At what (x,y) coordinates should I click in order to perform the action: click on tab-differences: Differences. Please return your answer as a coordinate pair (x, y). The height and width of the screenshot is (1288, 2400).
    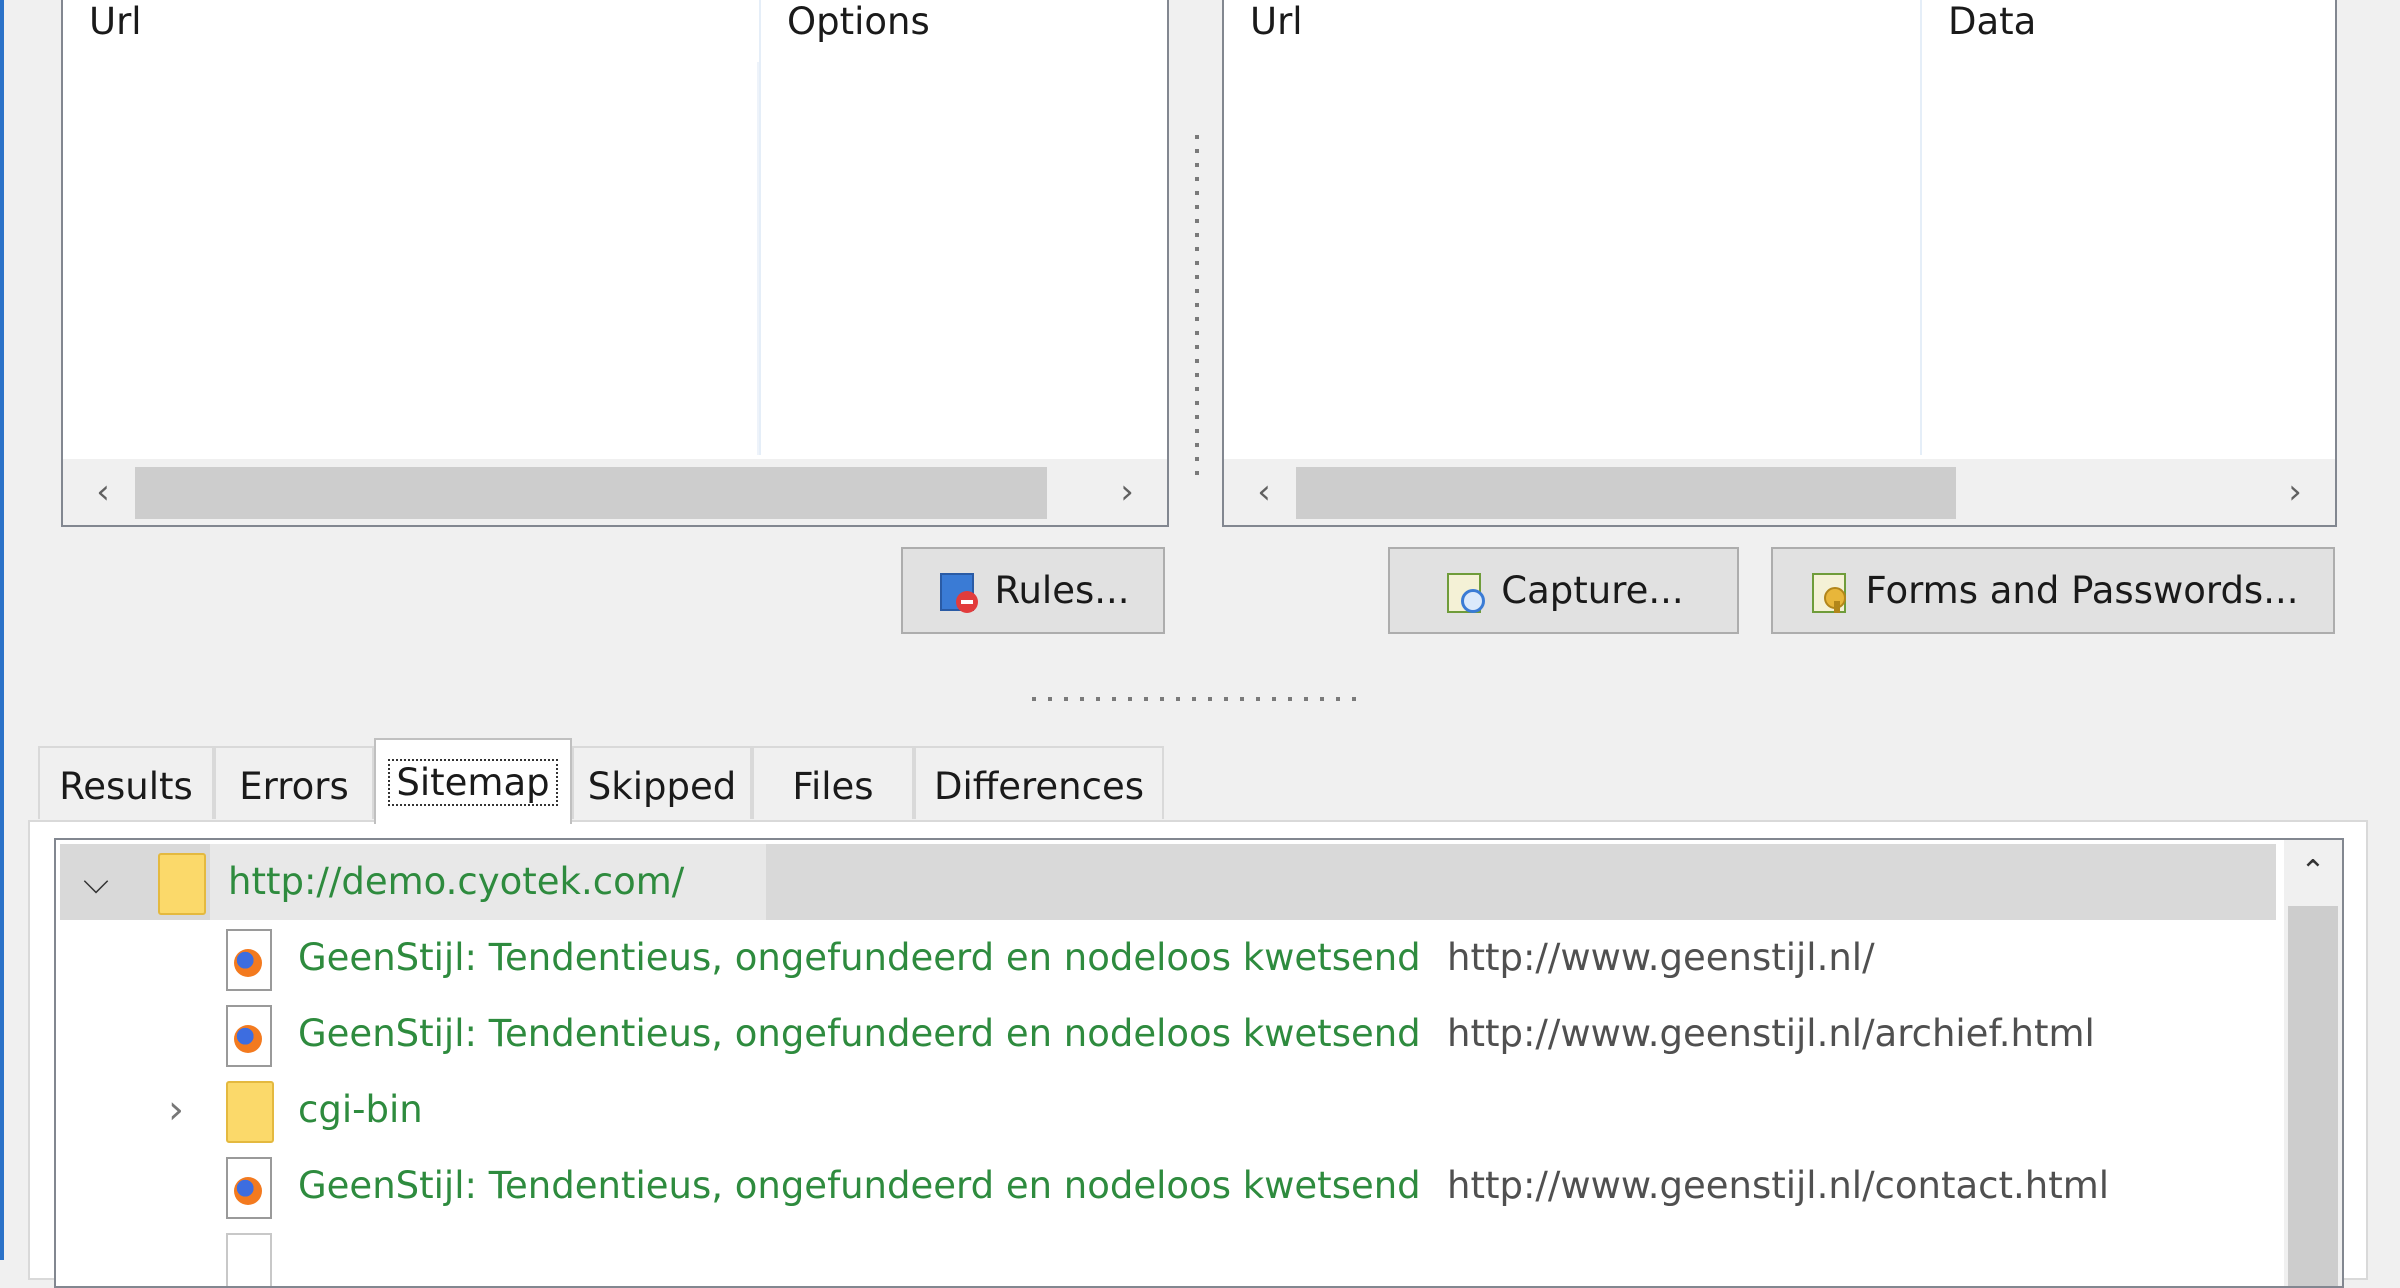
    Looking at the image, I should click on (1039, 782).